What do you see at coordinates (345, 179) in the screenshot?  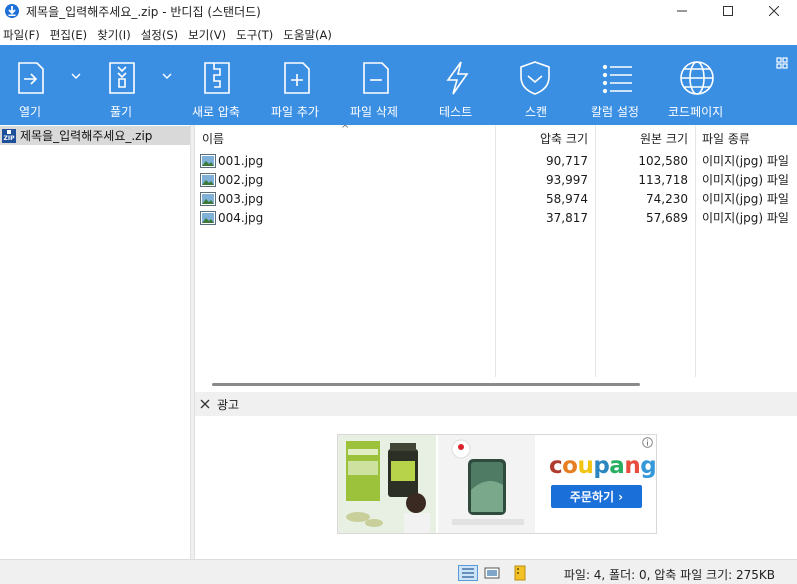 I see `file-name-cell: 002.jpg` at bounding box center [345, 179].